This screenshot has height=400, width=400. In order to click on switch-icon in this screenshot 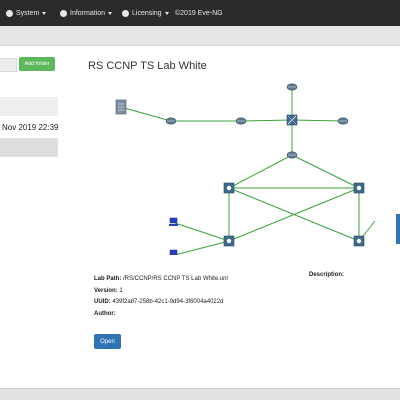, I will do `click(292, 120)`.